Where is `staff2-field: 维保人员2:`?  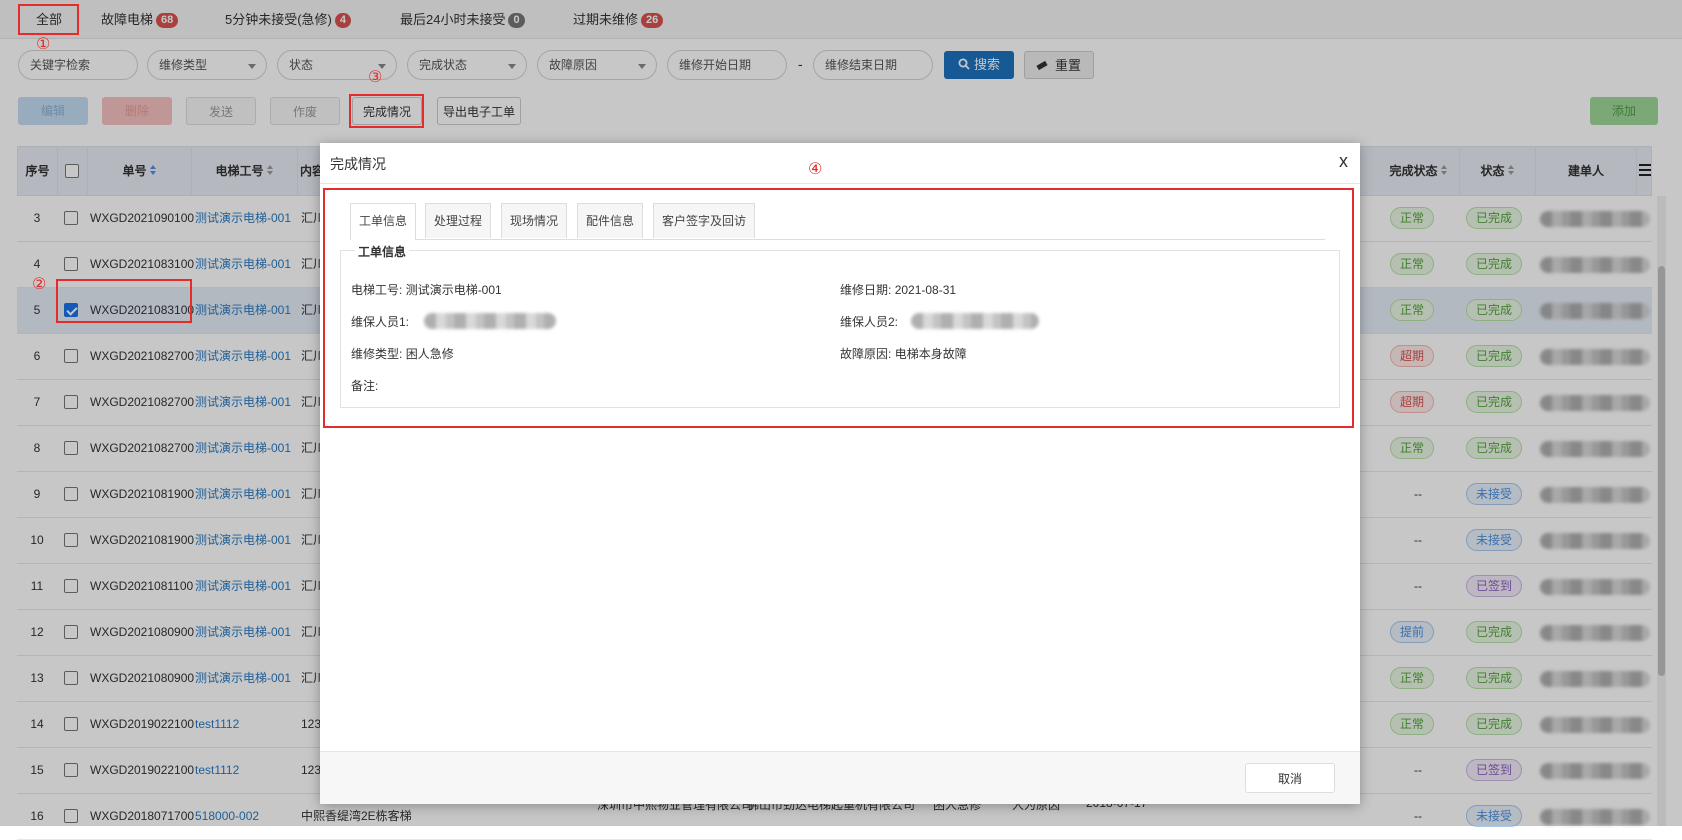 staff2-field: 维保人员2: is located at coordinates (869, 321).